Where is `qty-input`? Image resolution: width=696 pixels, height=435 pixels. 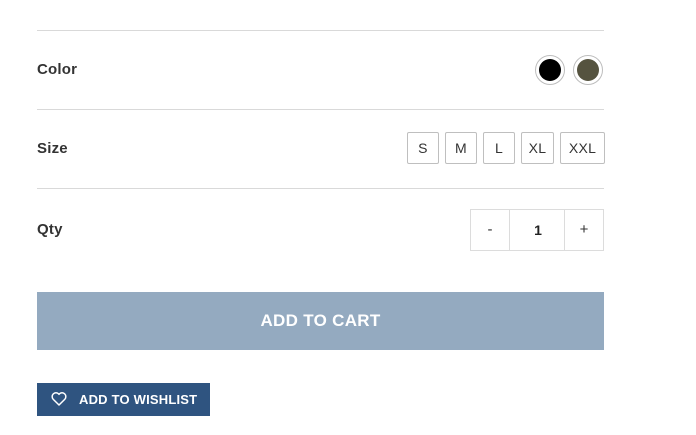 qty-input is located at coordinates (538, 230).